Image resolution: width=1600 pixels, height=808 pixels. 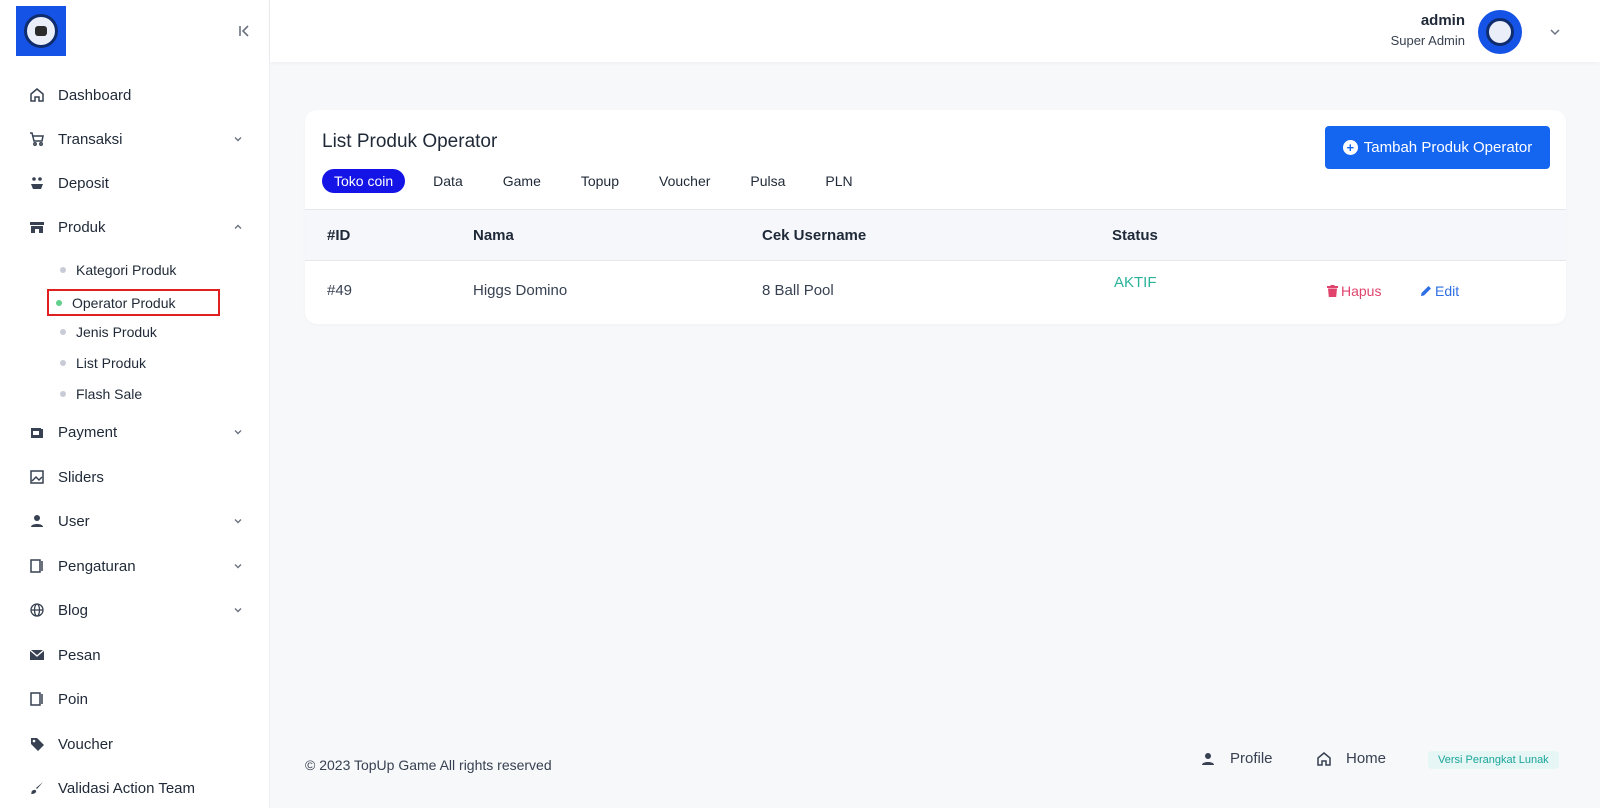 What do you see at coordinates (1135, 282) in the screenshot?
I see `status-badge: AKTIF` at bounding box center [1135, 282].